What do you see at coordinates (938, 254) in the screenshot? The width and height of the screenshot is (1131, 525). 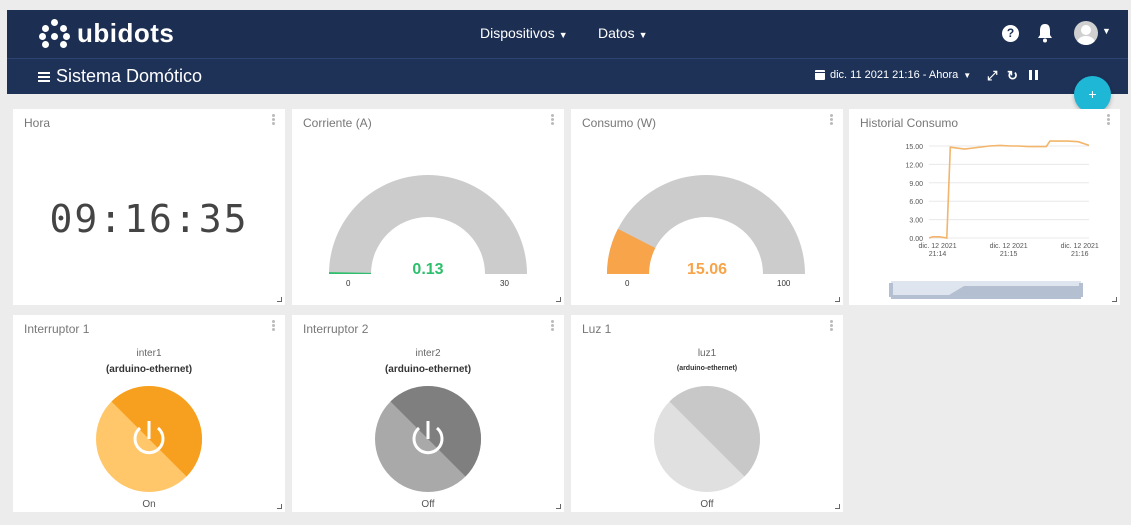 I see `x-tick-label: 21:14` at bounding box center [938, 254].